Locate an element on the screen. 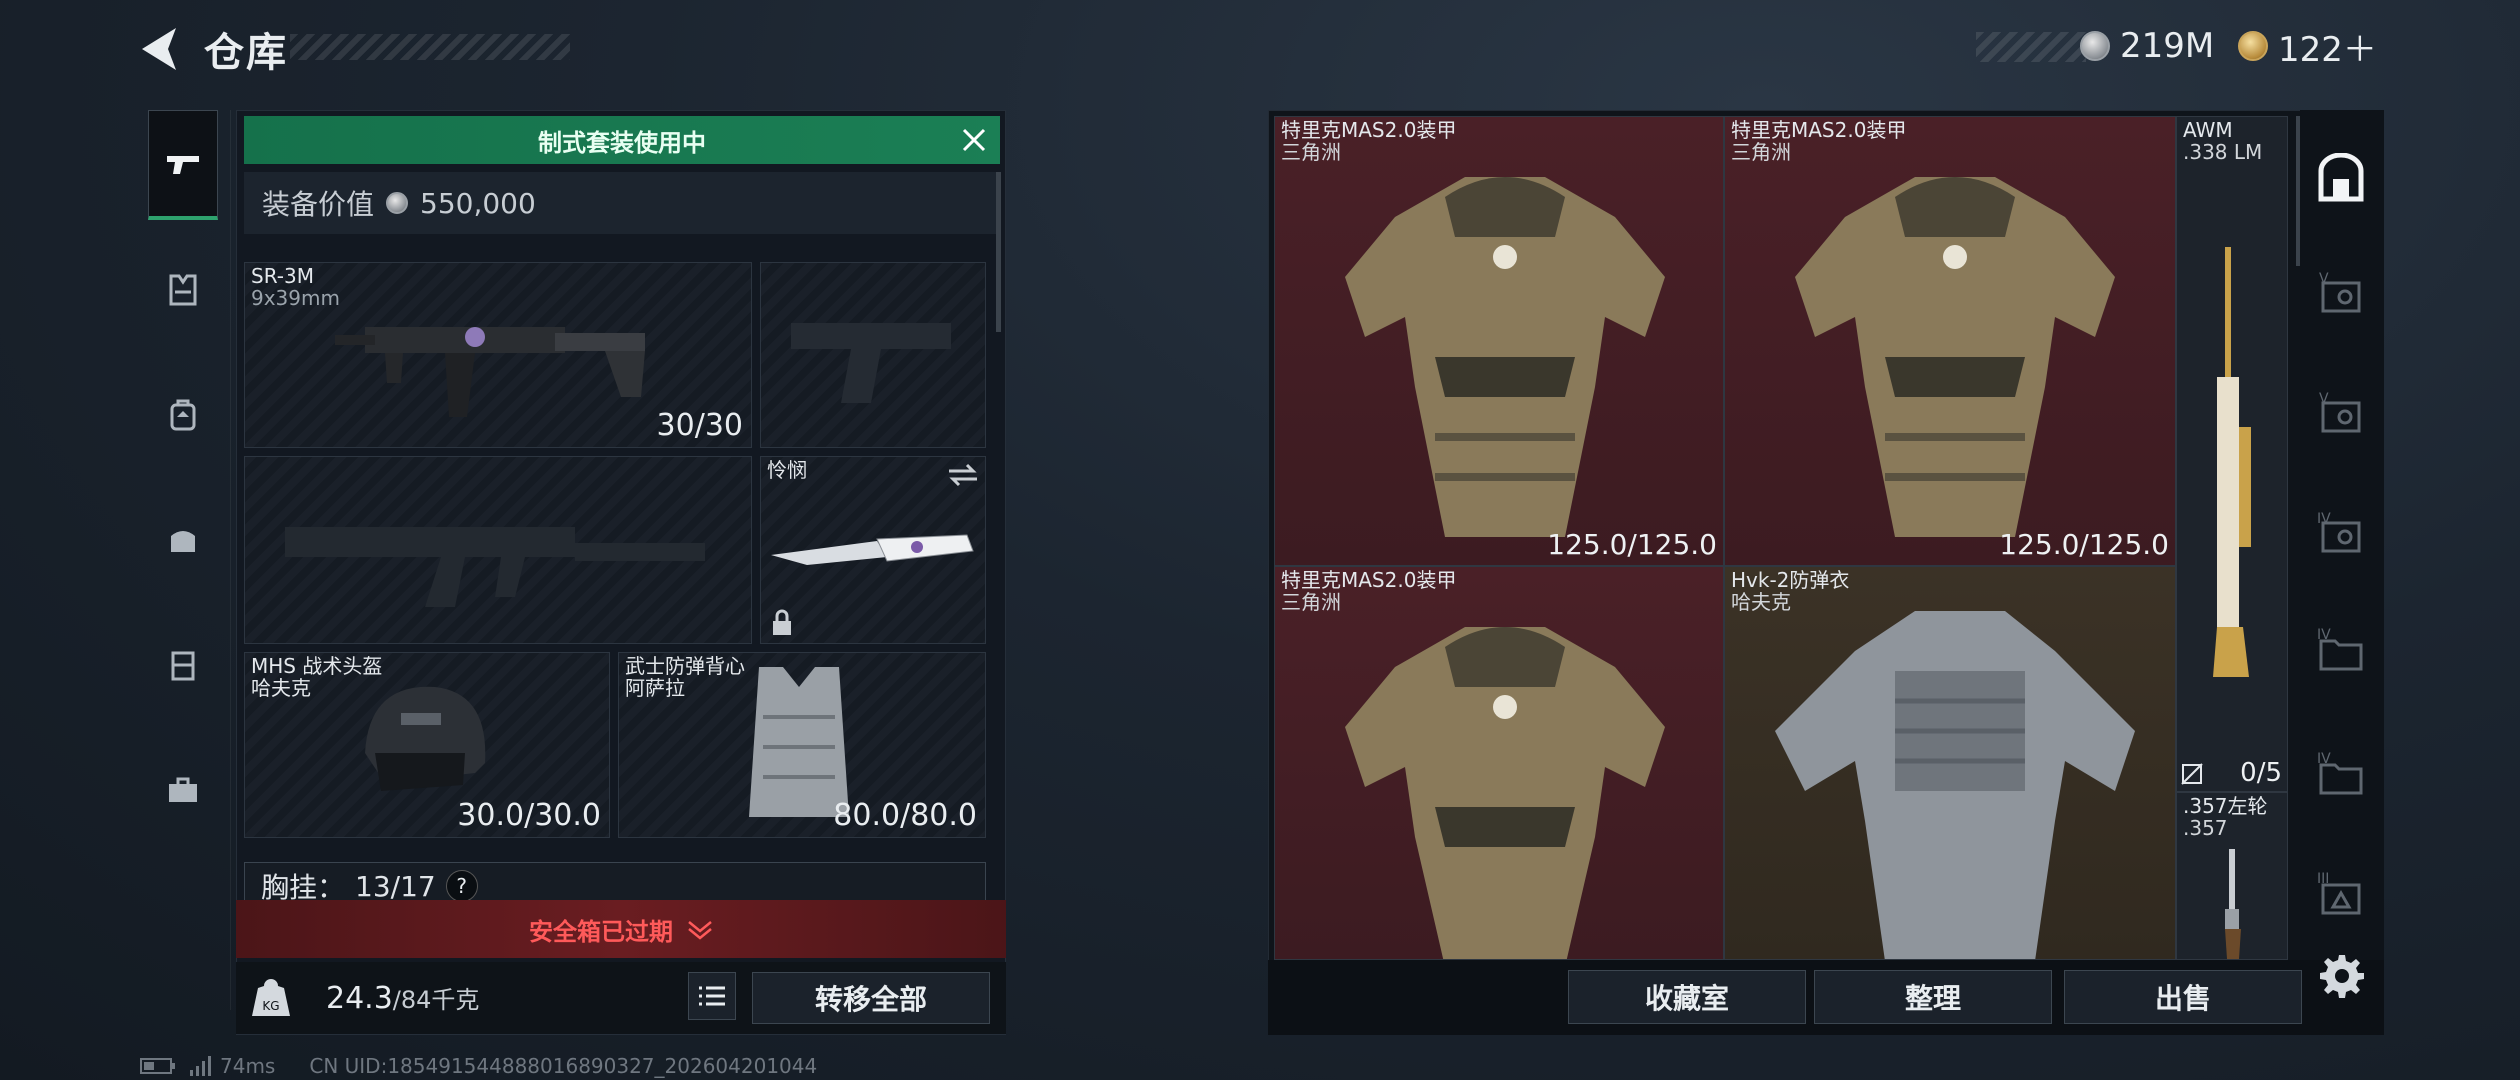  signal-icon is located at coordinates (200, 1066).